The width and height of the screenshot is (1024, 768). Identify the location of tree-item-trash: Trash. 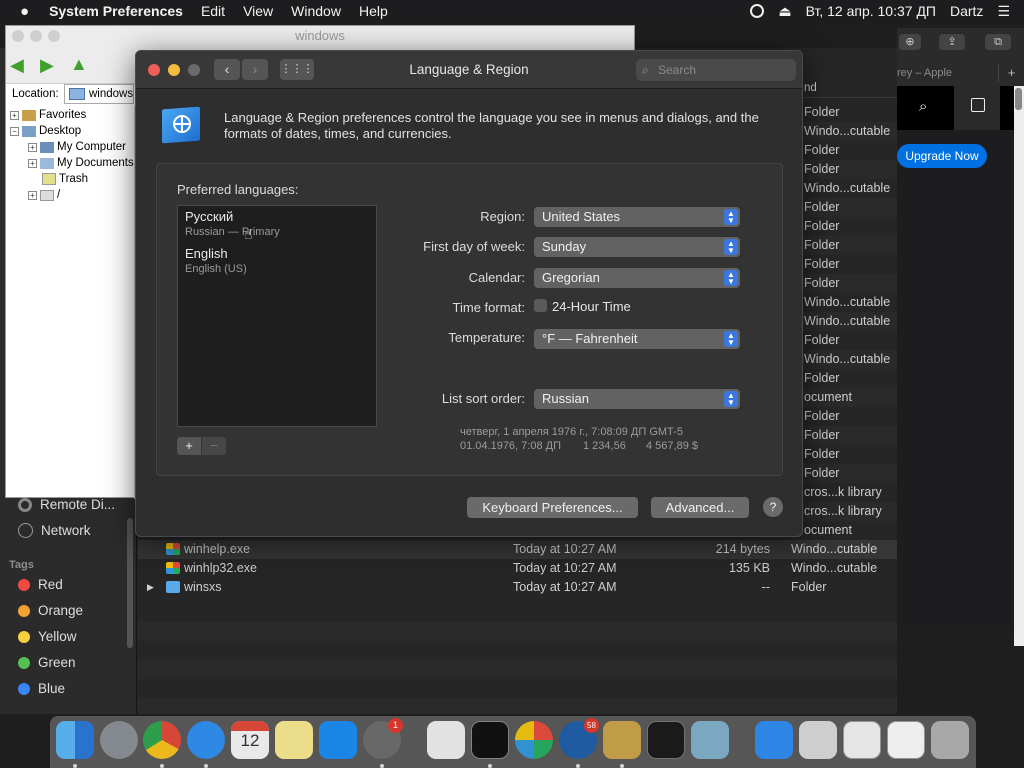
(65, 179).